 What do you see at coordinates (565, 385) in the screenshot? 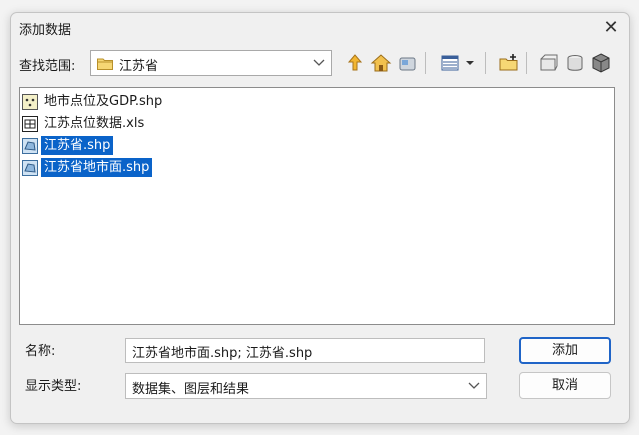
I see `cancel-button: 取消` at bounding box center [565, 385].